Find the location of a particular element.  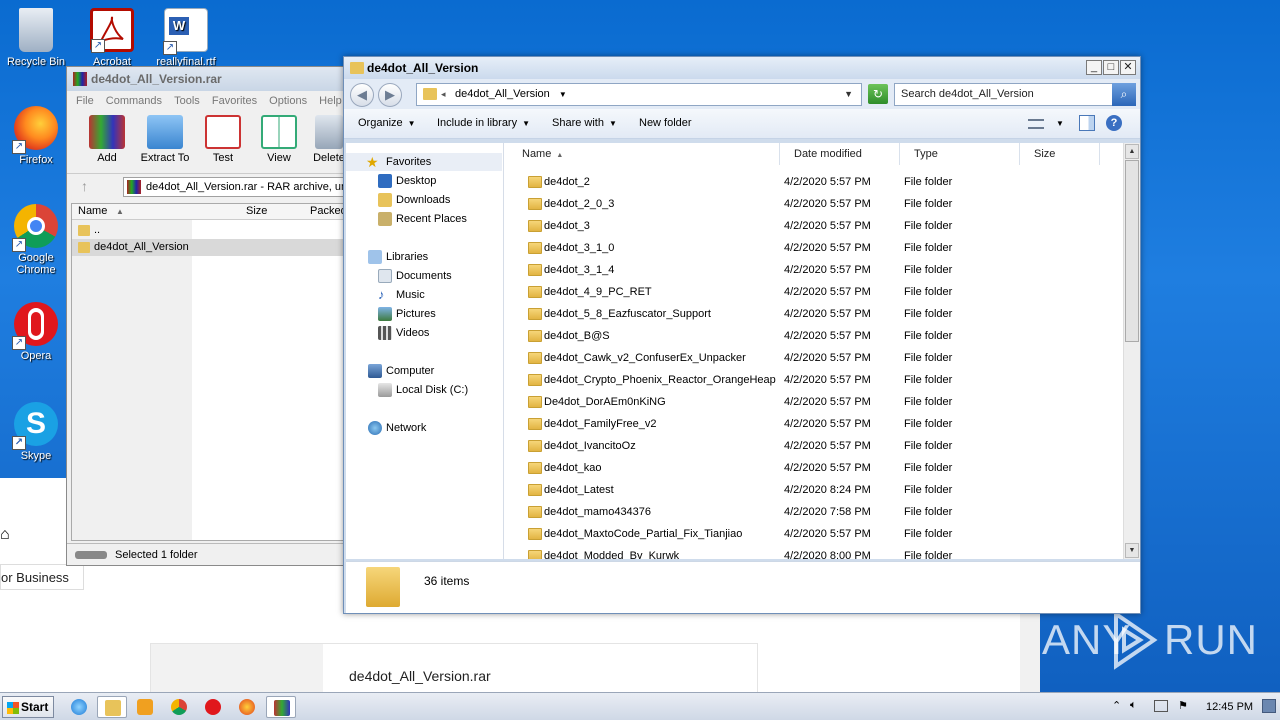

share-with-button: Share with ▼ is located at coordinates (584, 123).